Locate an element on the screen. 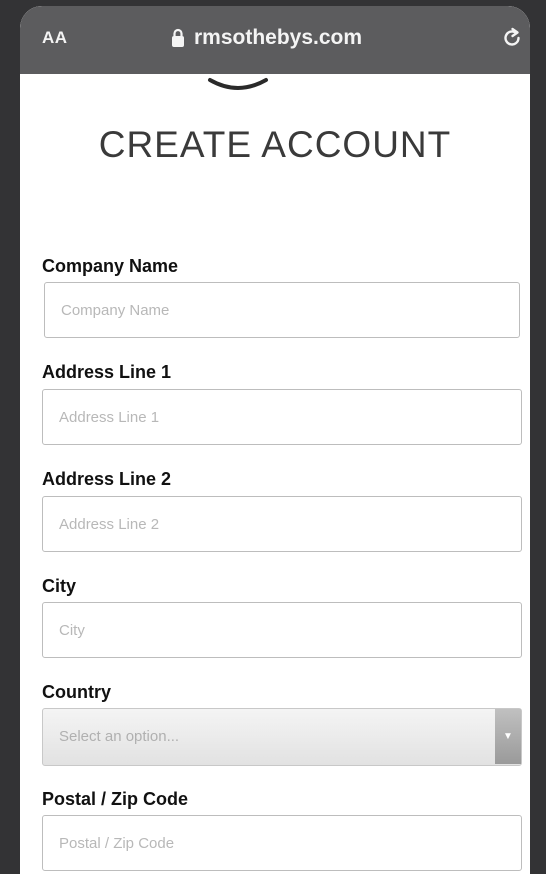  city-input is located at coordinates (282, 630).